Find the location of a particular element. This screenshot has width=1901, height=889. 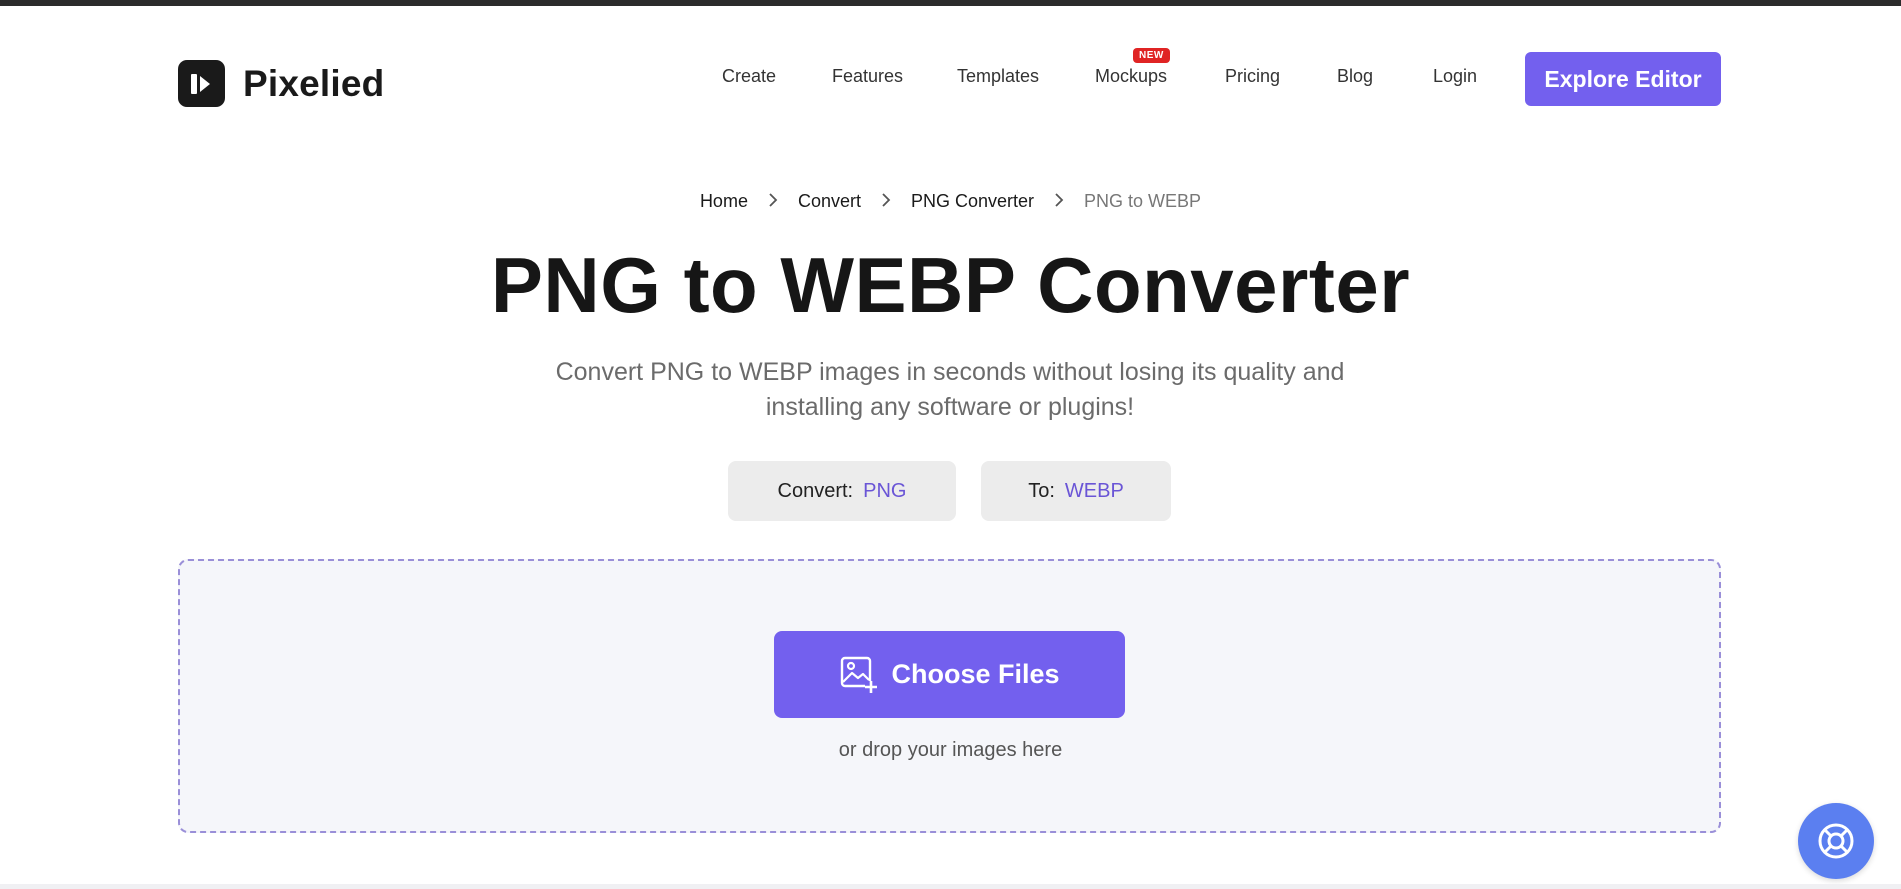

nav-features: Features is located at coordinates (867, 76).